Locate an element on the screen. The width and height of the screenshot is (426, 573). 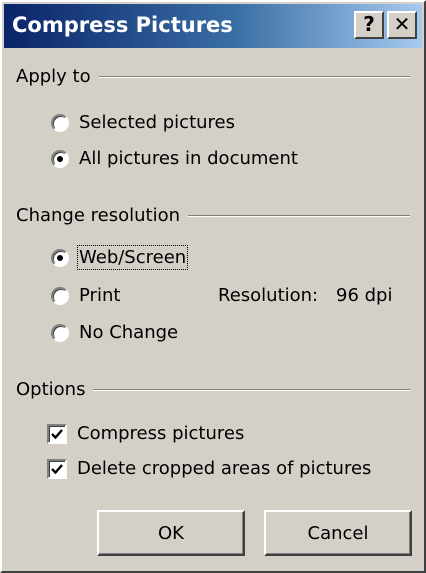
checkbox-compress-pictures: Compress pictures is located at coordinates (145, 433).